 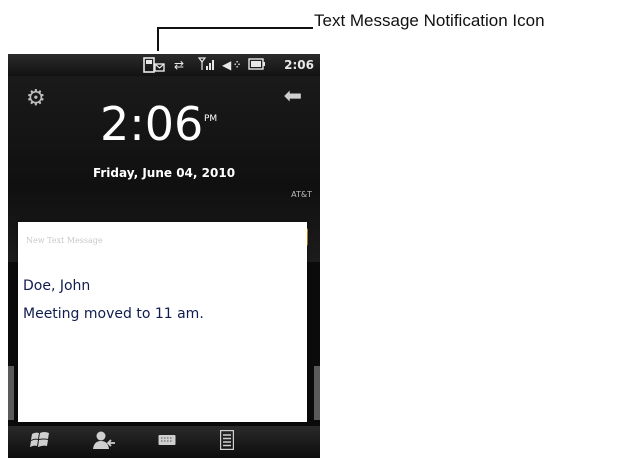 I want to click on windows-start-icon, so click(x=40, y=442).